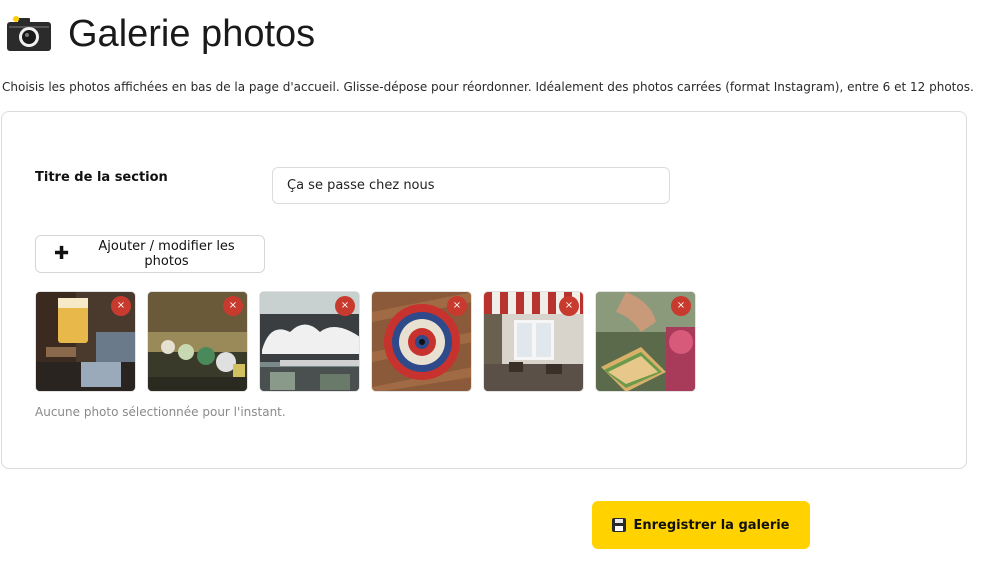  I want to click on photo-thumbnails: × × × × × ×, so click(365, 341).